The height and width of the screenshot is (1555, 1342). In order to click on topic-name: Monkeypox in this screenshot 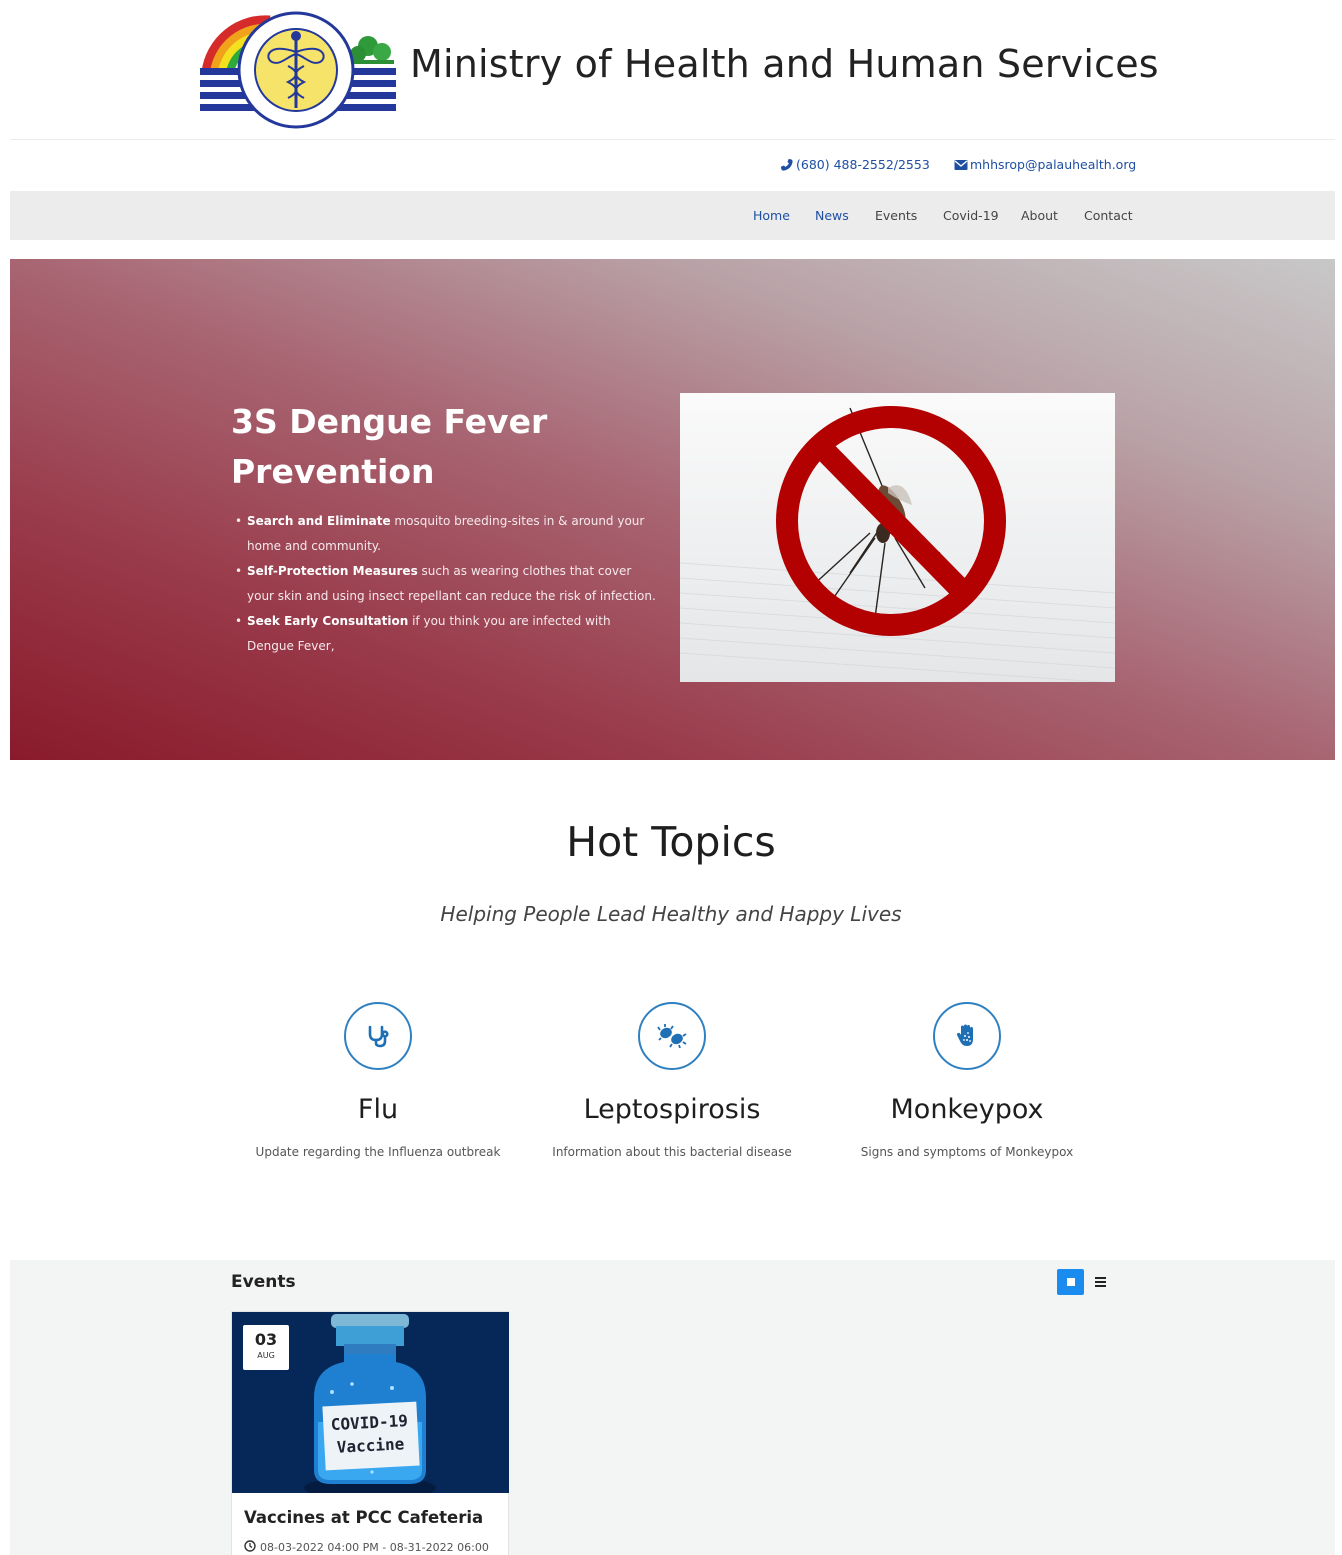, I will do `click(967, 1109)`.